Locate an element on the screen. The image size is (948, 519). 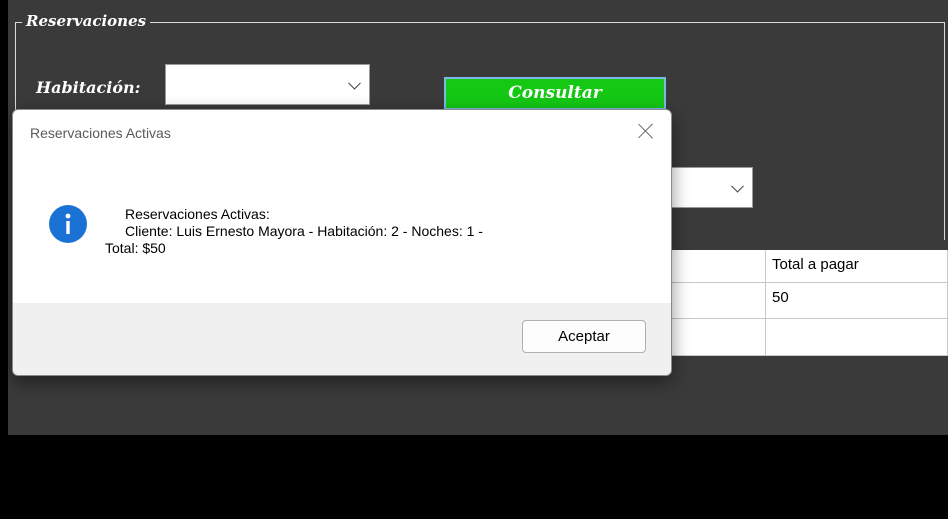
message-line: Total: $50 is located at coordinates (135, 248).